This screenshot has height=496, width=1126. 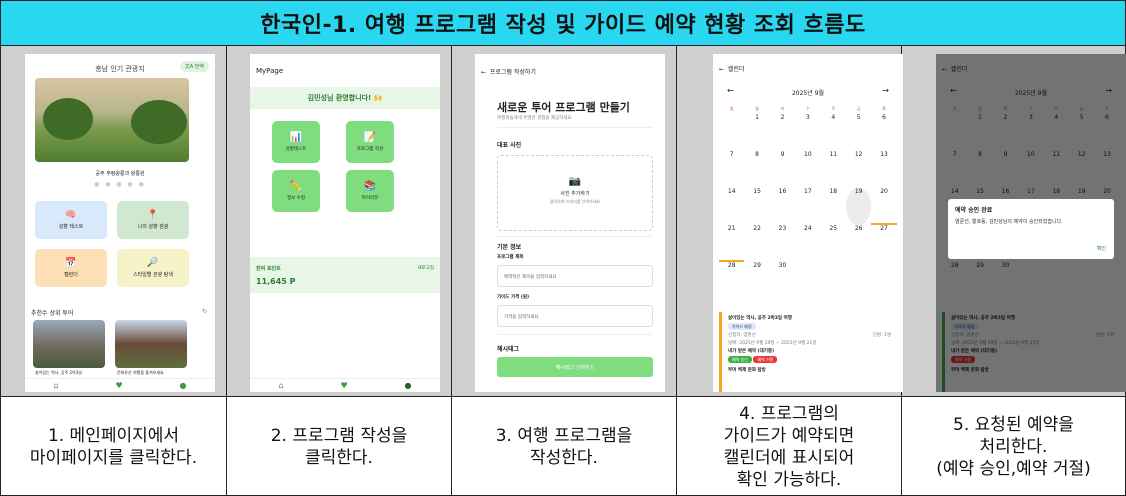 I want to click on personality-test-button: 📊 성향테스트, so click(x=296, y=142).